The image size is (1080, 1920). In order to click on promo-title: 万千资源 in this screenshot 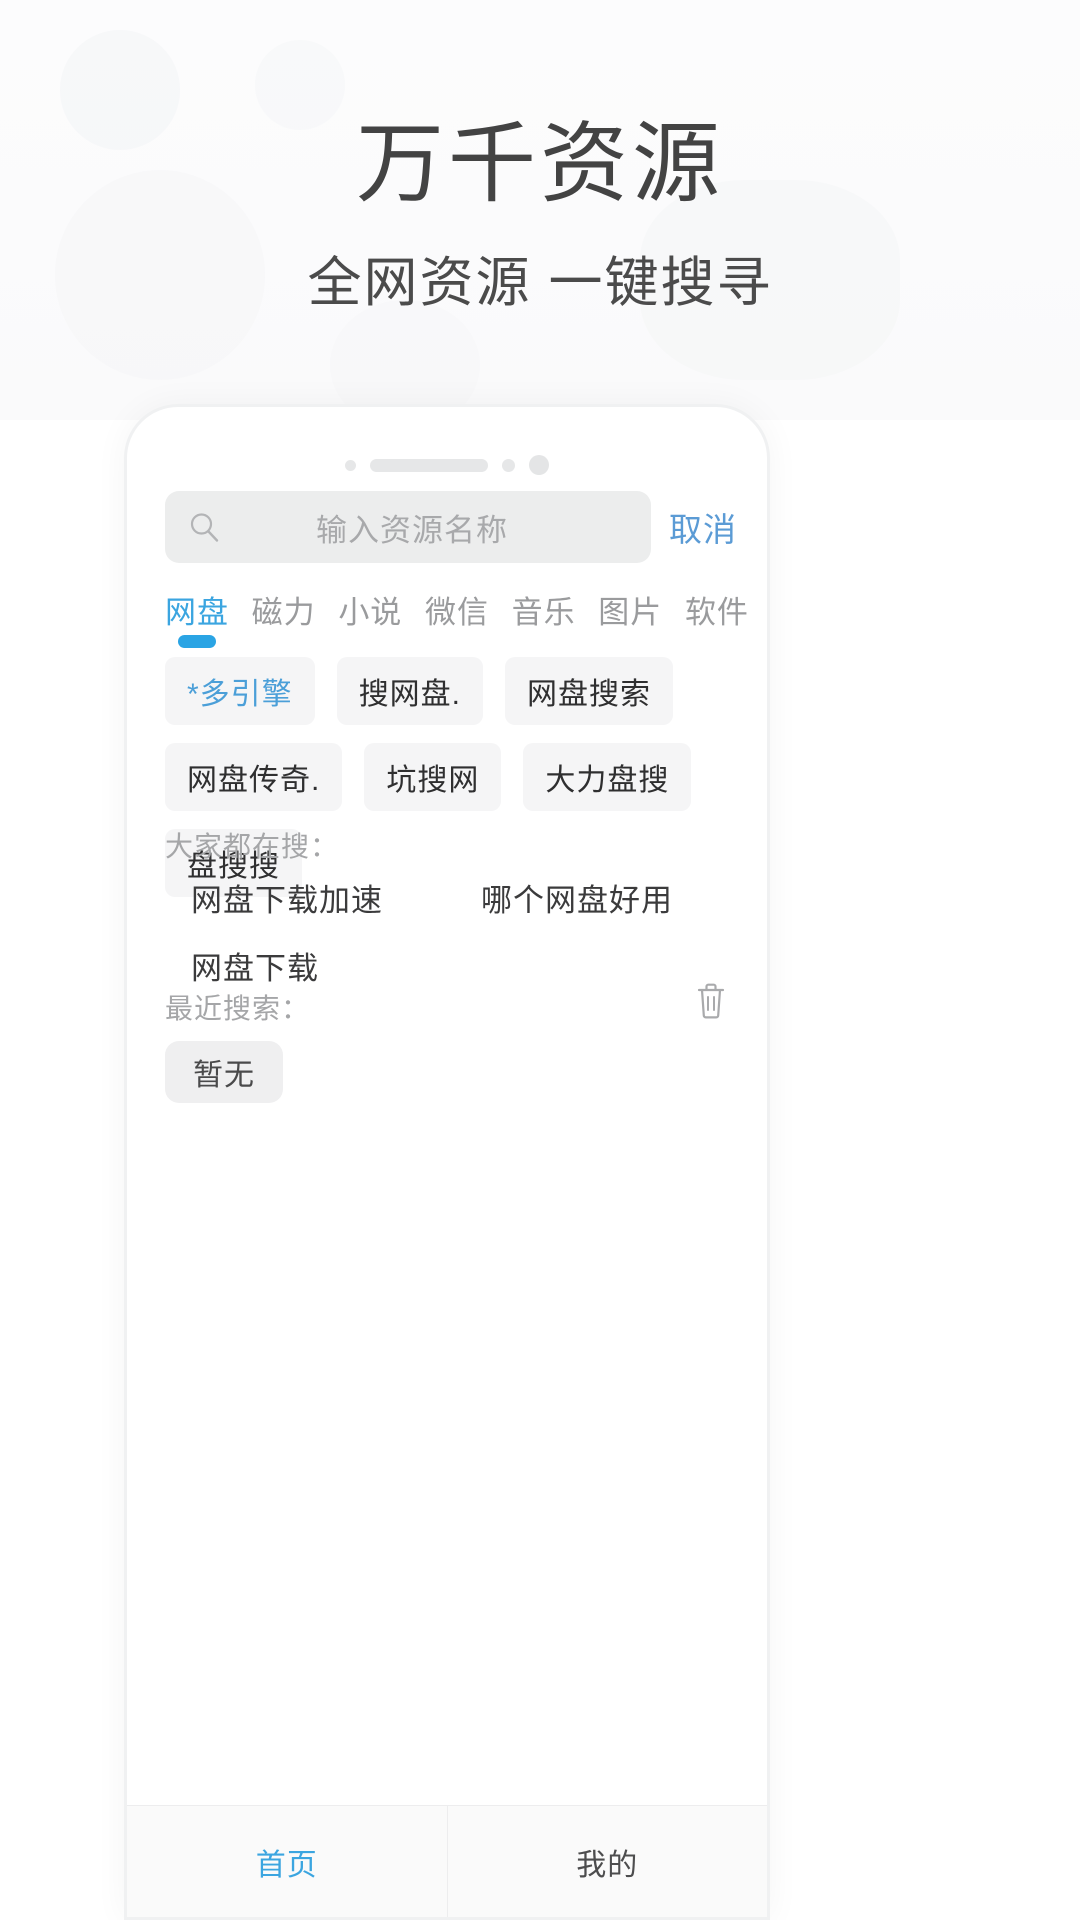, I will do `click(539, 163)`.